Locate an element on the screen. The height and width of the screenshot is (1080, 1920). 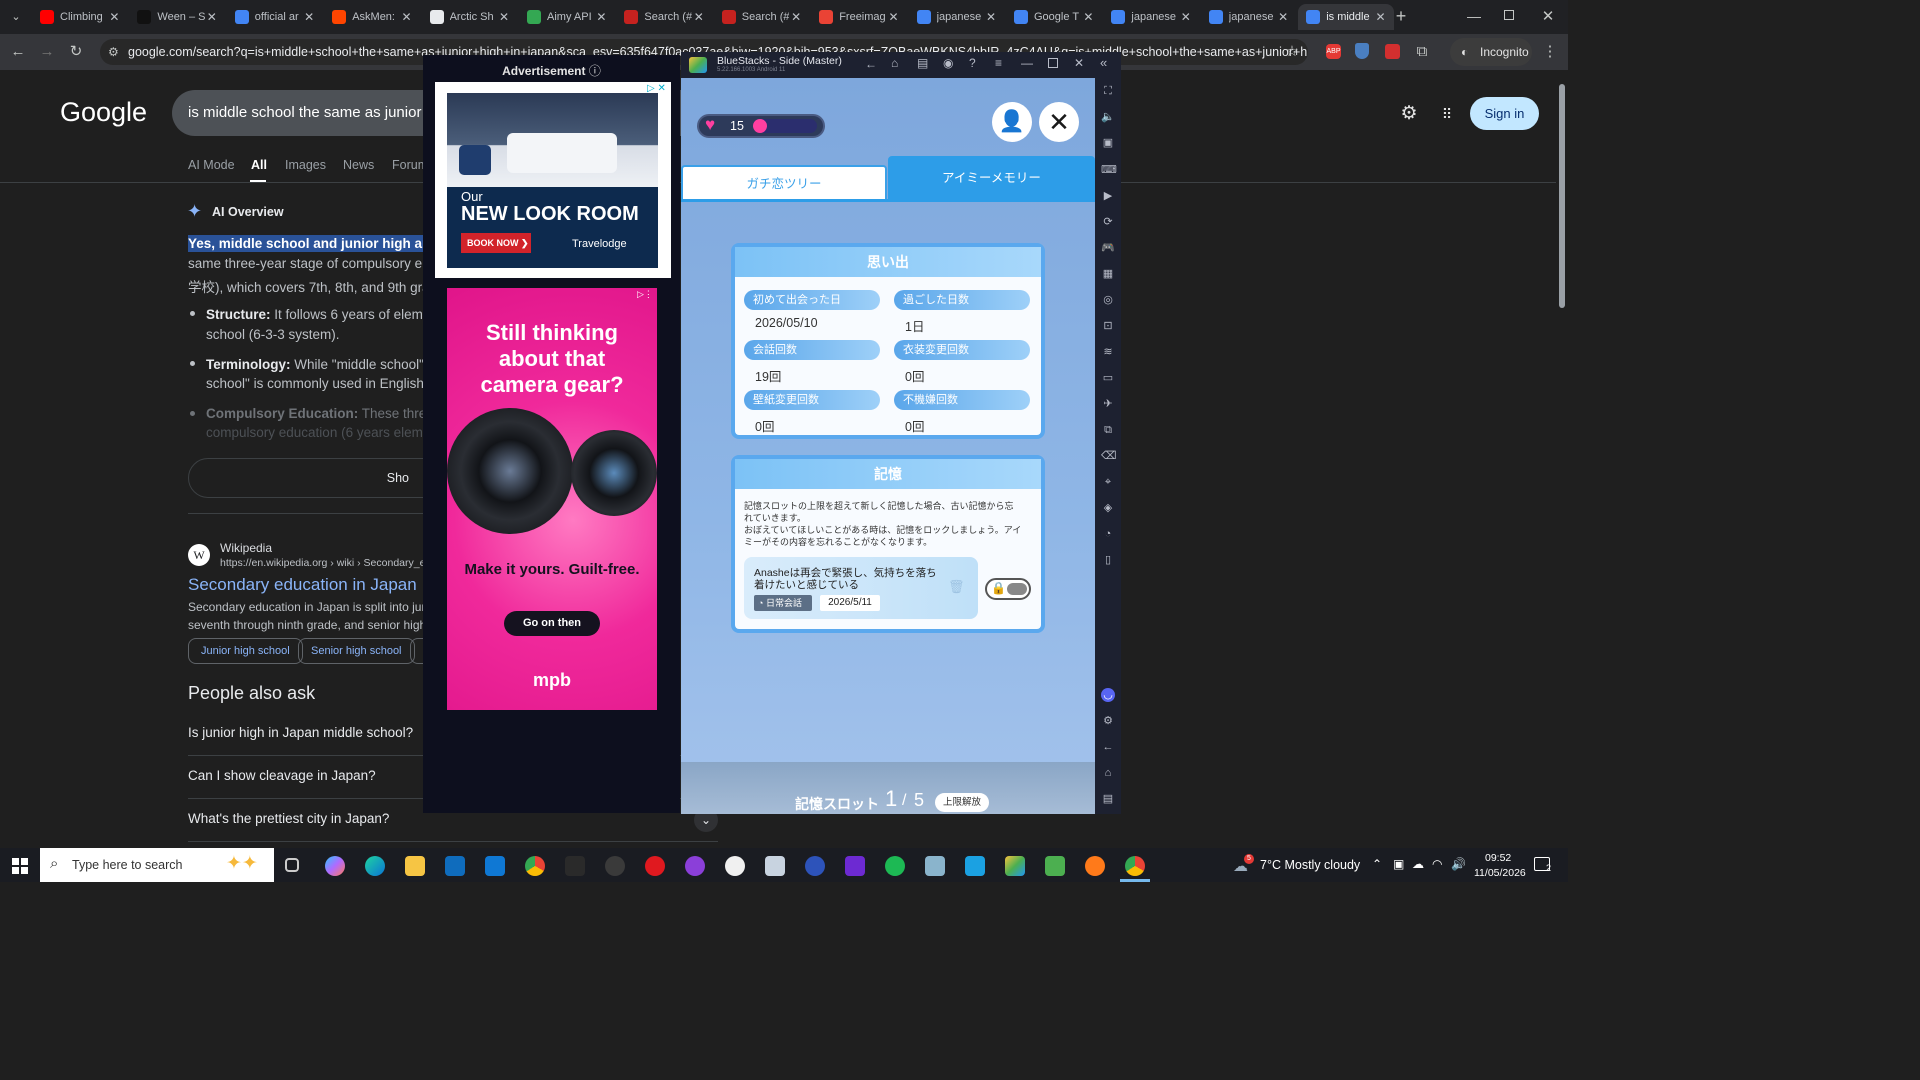
discord-icon: ◡ is located at coordinates (1108, 695).